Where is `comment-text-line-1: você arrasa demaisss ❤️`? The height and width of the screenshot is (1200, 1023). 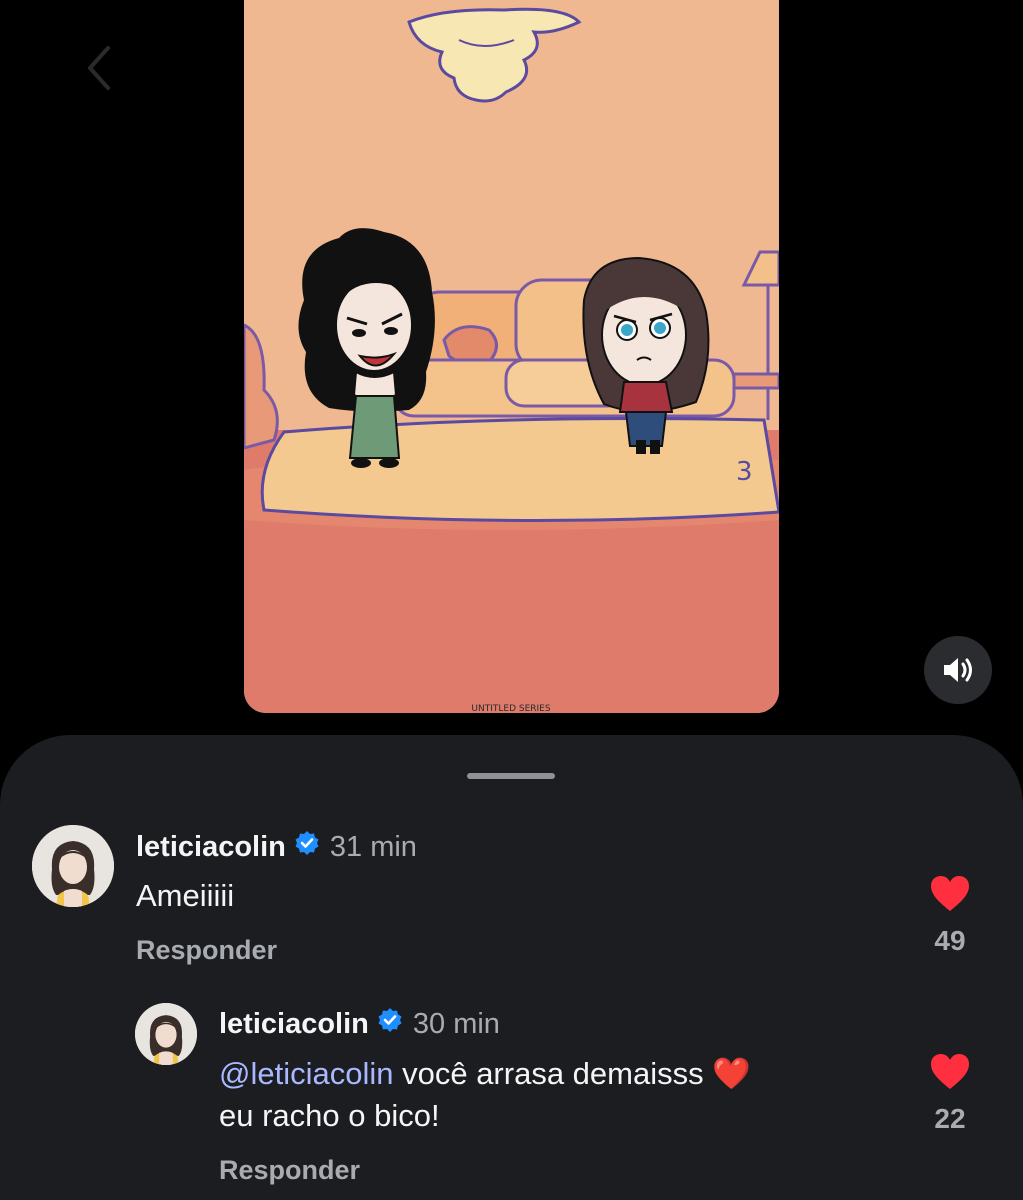 comment-text-line-1: você arrasa demaisss ❤️ is located at coordinates (572, 1073).